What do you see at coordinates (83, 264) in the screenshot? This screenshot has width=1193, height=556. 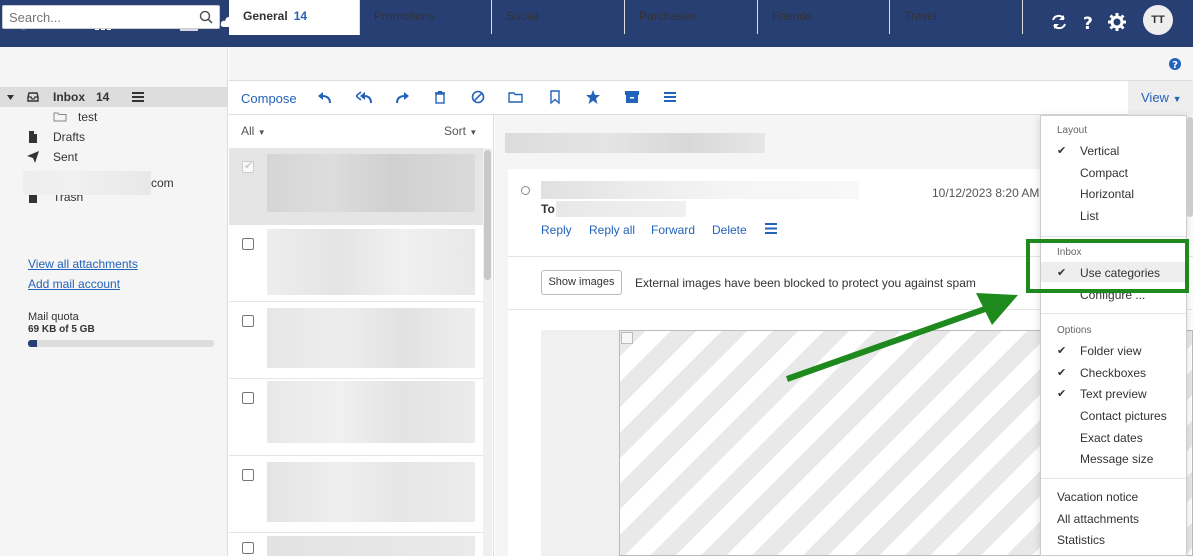 I see `view-all-attachments-link: View all attachments` at bounding box center [83, 264].